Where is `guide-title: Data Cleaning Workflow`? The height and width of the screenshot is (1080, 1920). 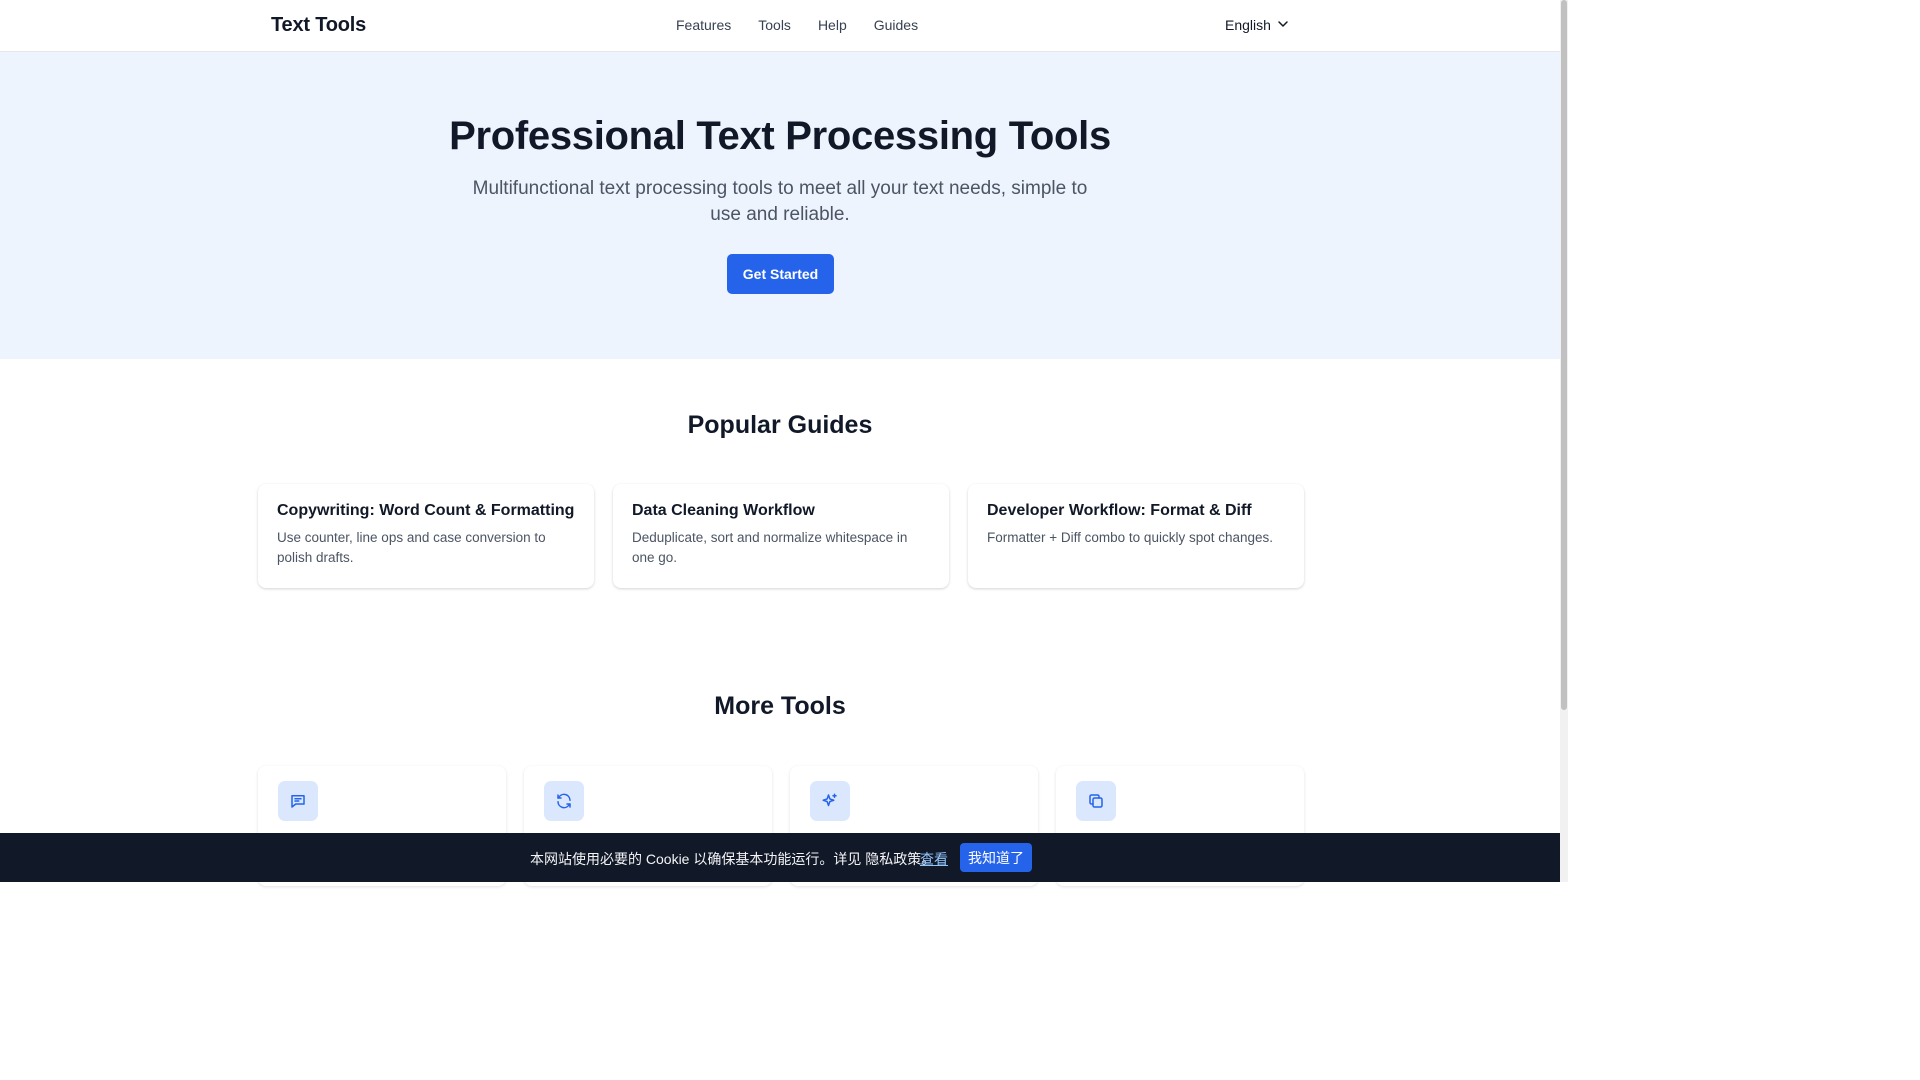
guide-title: Data Cleaning Workflow is located at coordinates (723, 510).